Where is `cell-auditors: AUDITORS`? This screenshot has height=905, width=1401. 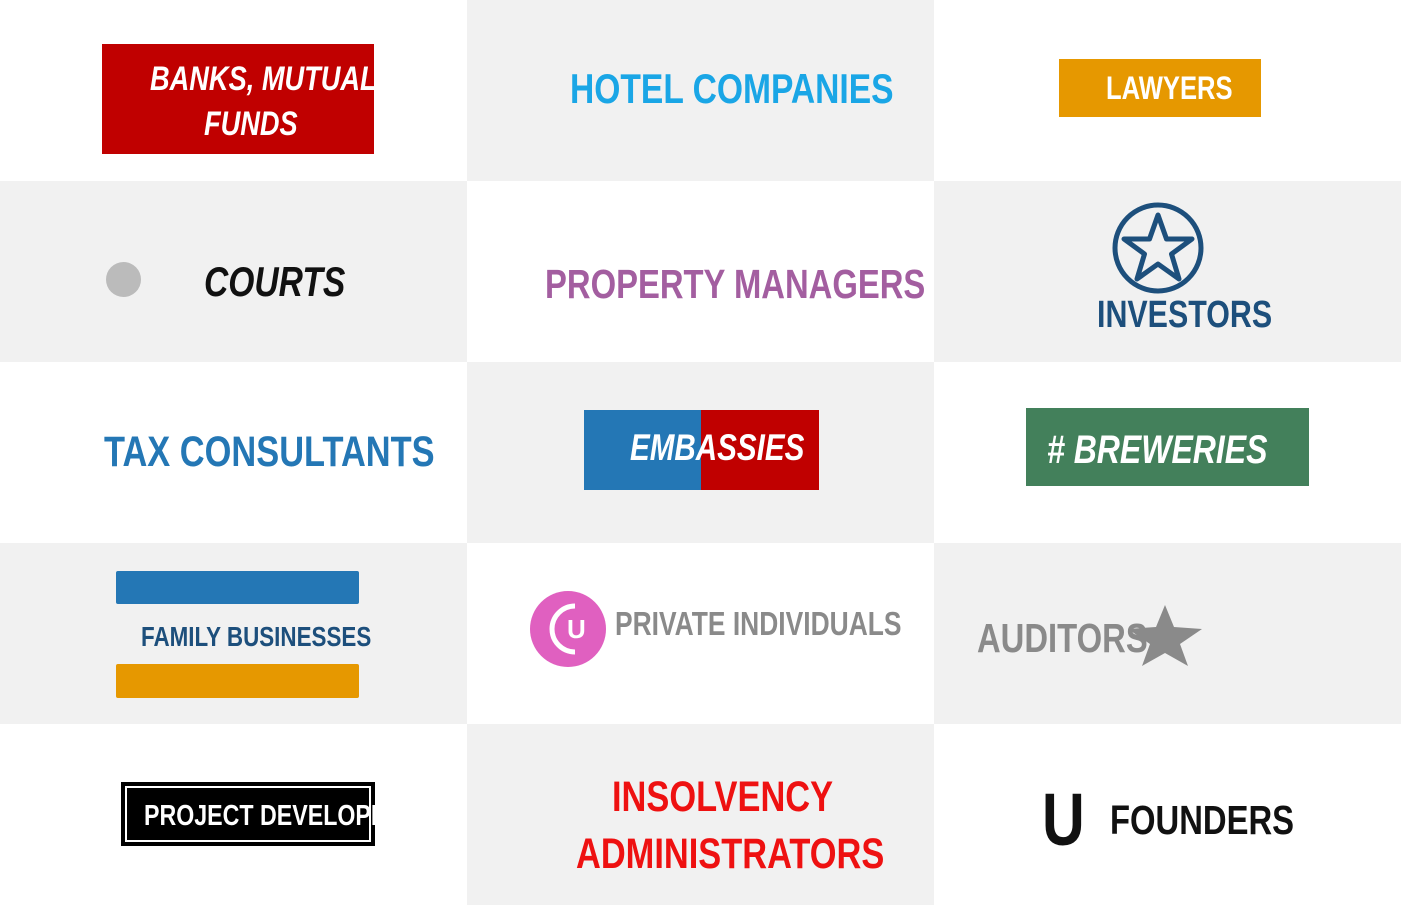
cell-auditors: AUDITORS is located at coordinates (1167, 633).